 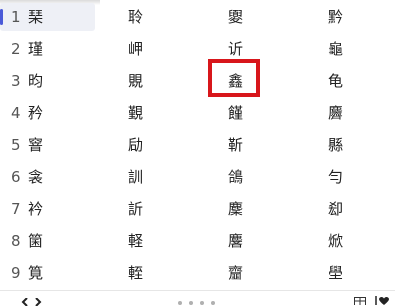 I want to click on candidate-char: 筧, so click(x=35, y=273).